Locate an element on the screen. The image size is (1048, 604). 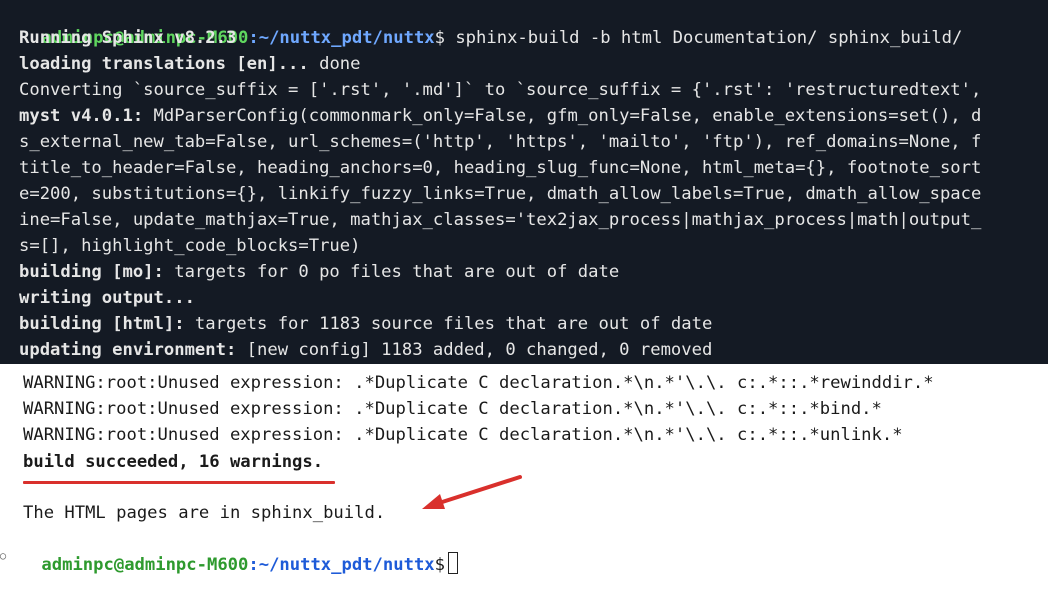
output-line: Running Sphinx v8.2.3 is located at coordinates (533, 38).